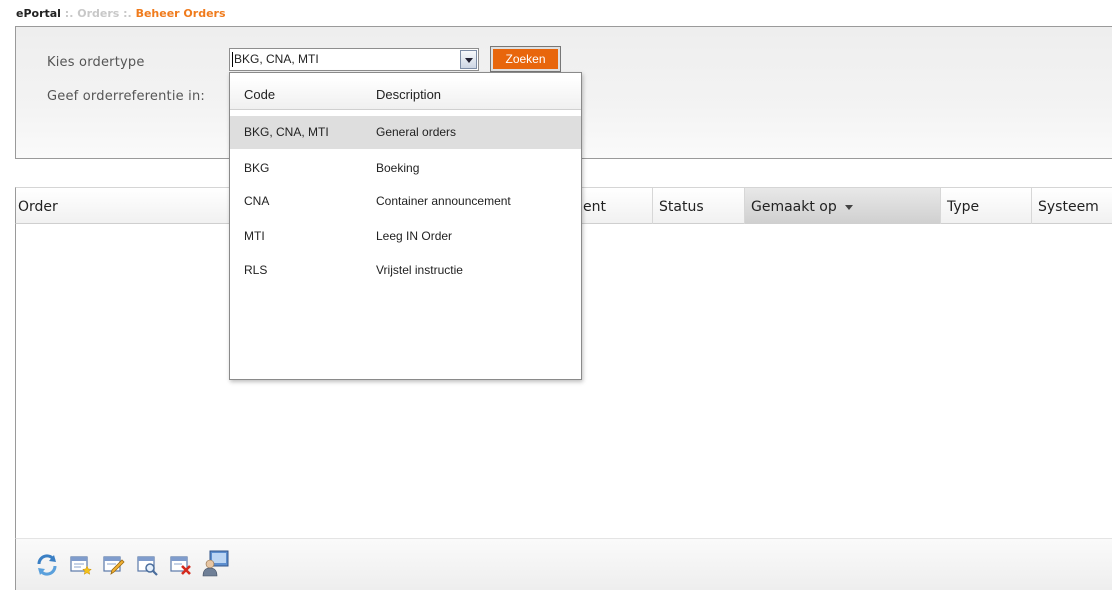  I want to click on column-header-gemaakt-op-label: Gemaakt op, so click(794, 207).